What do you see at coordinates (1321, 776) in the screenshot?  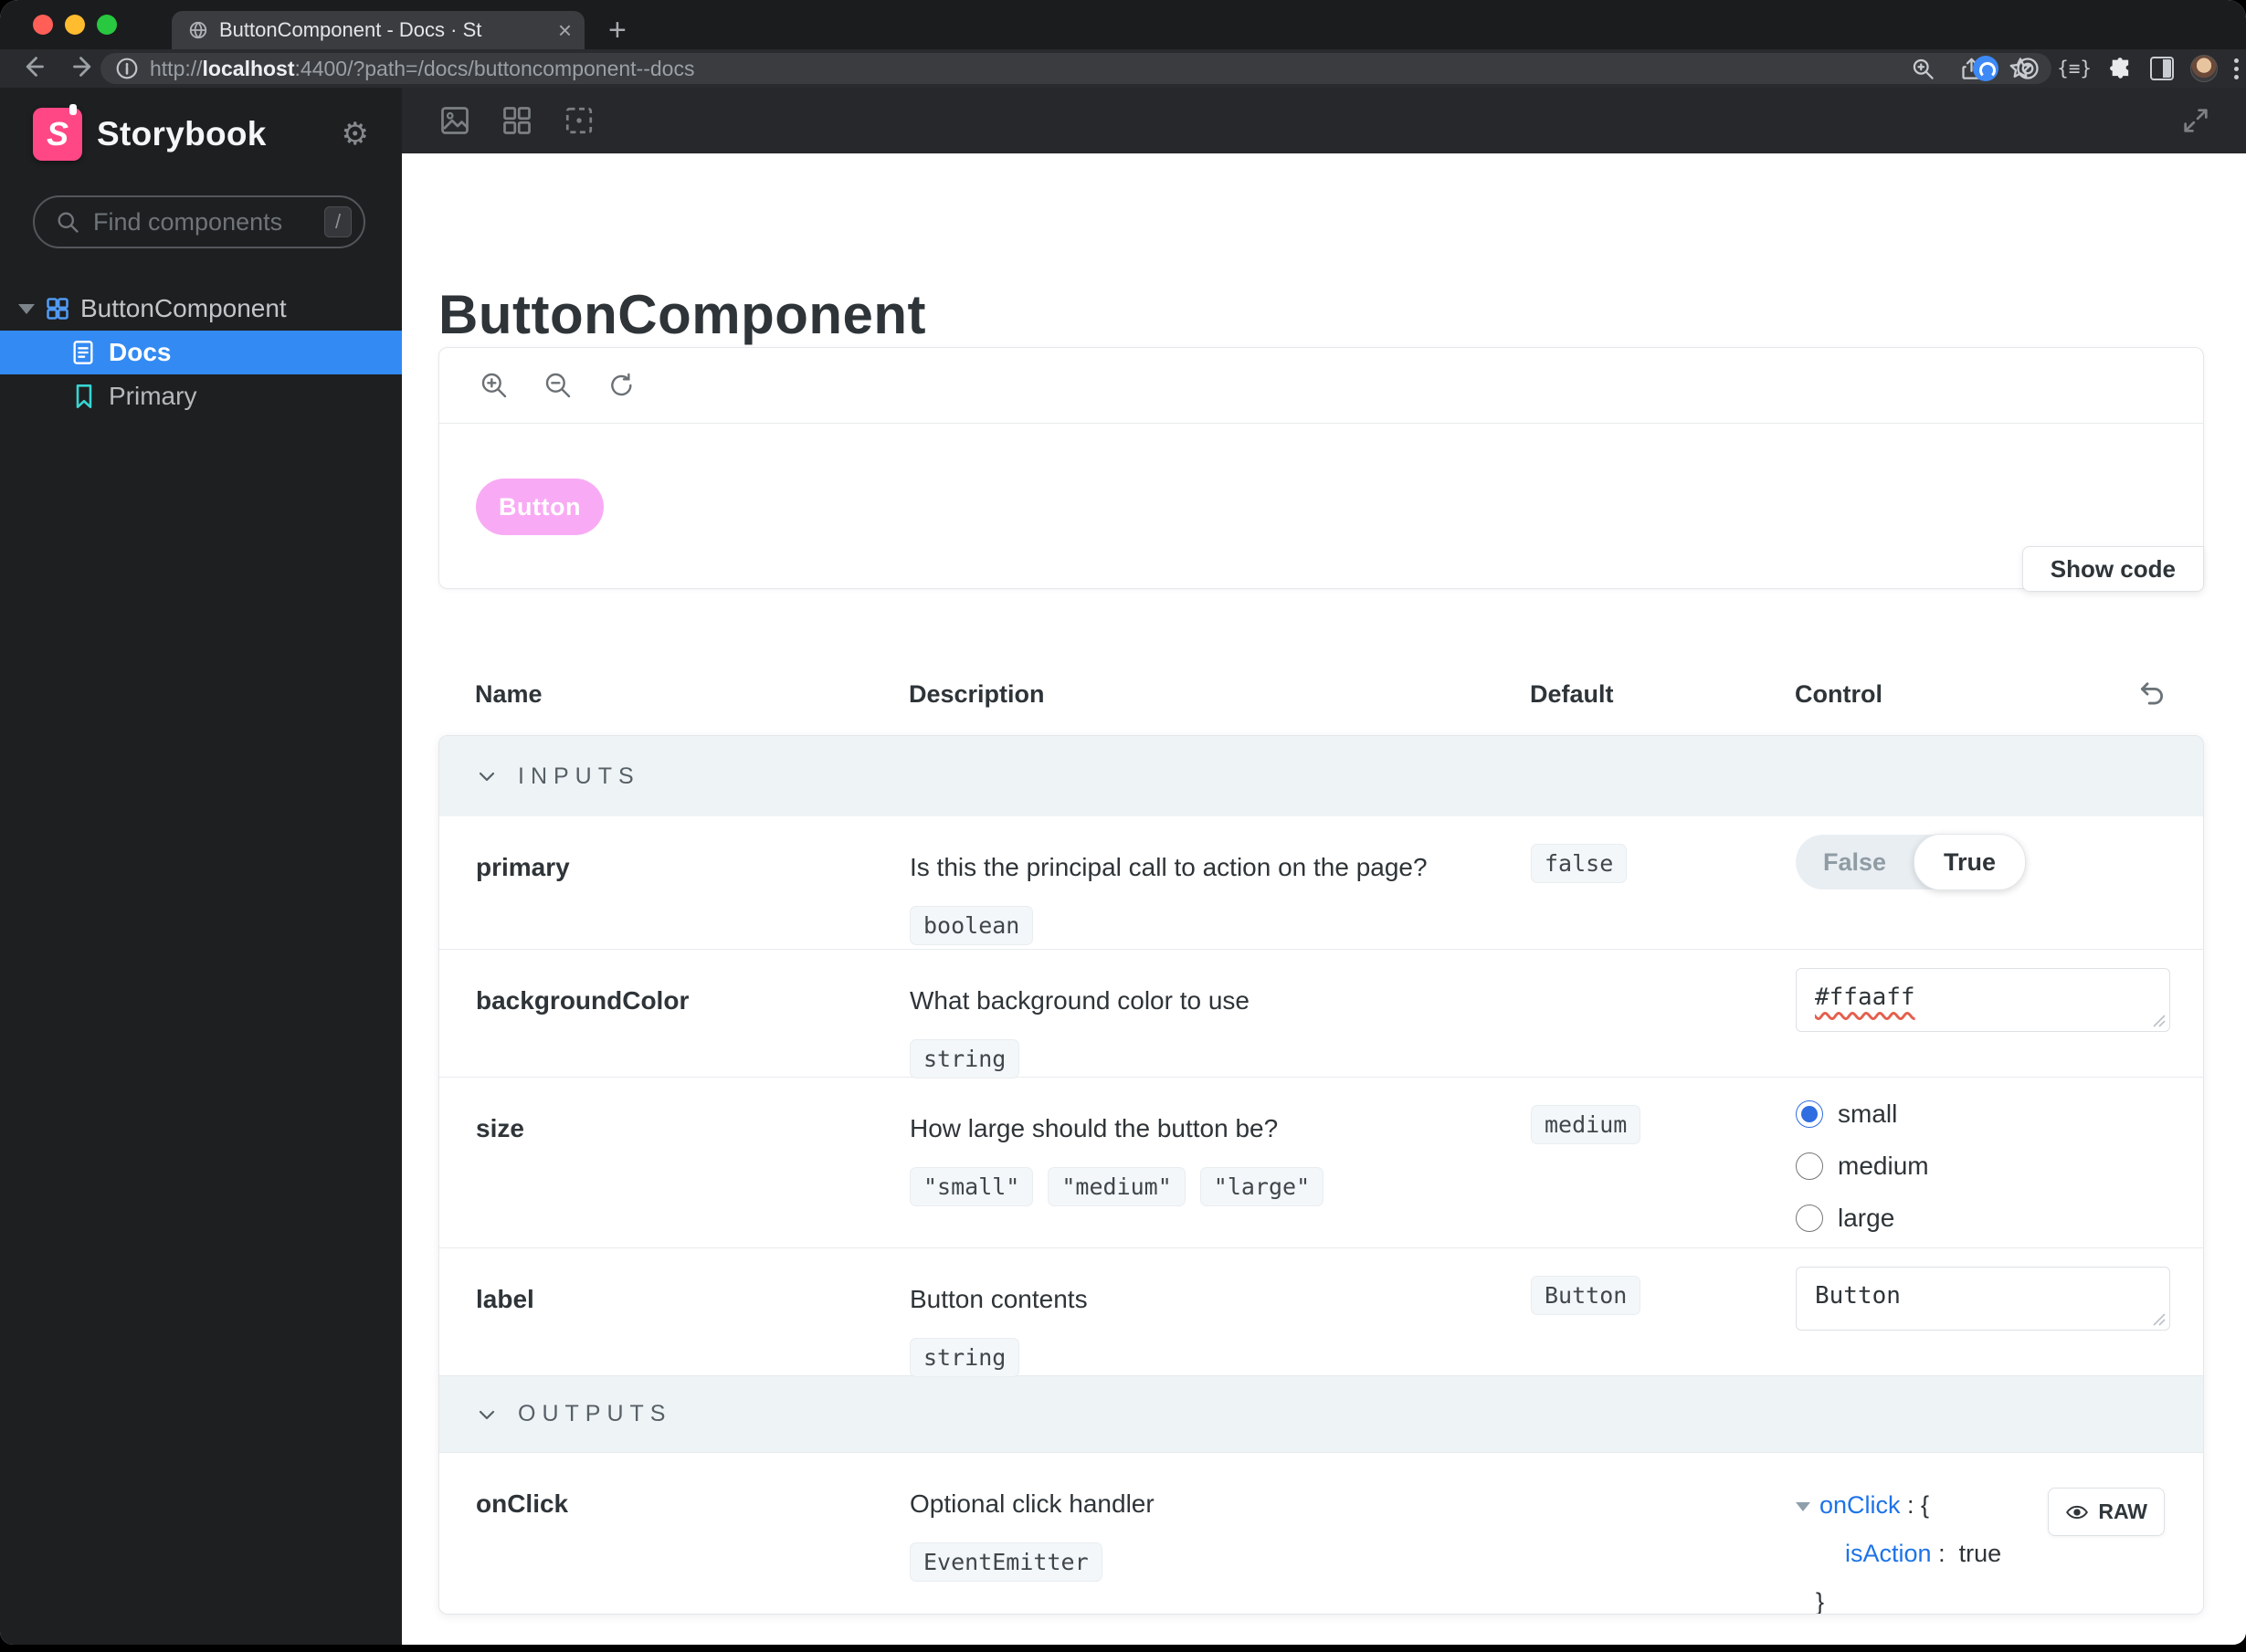 I see `section-header-inputs: INPUTS` at bounding box center [1321, 776].